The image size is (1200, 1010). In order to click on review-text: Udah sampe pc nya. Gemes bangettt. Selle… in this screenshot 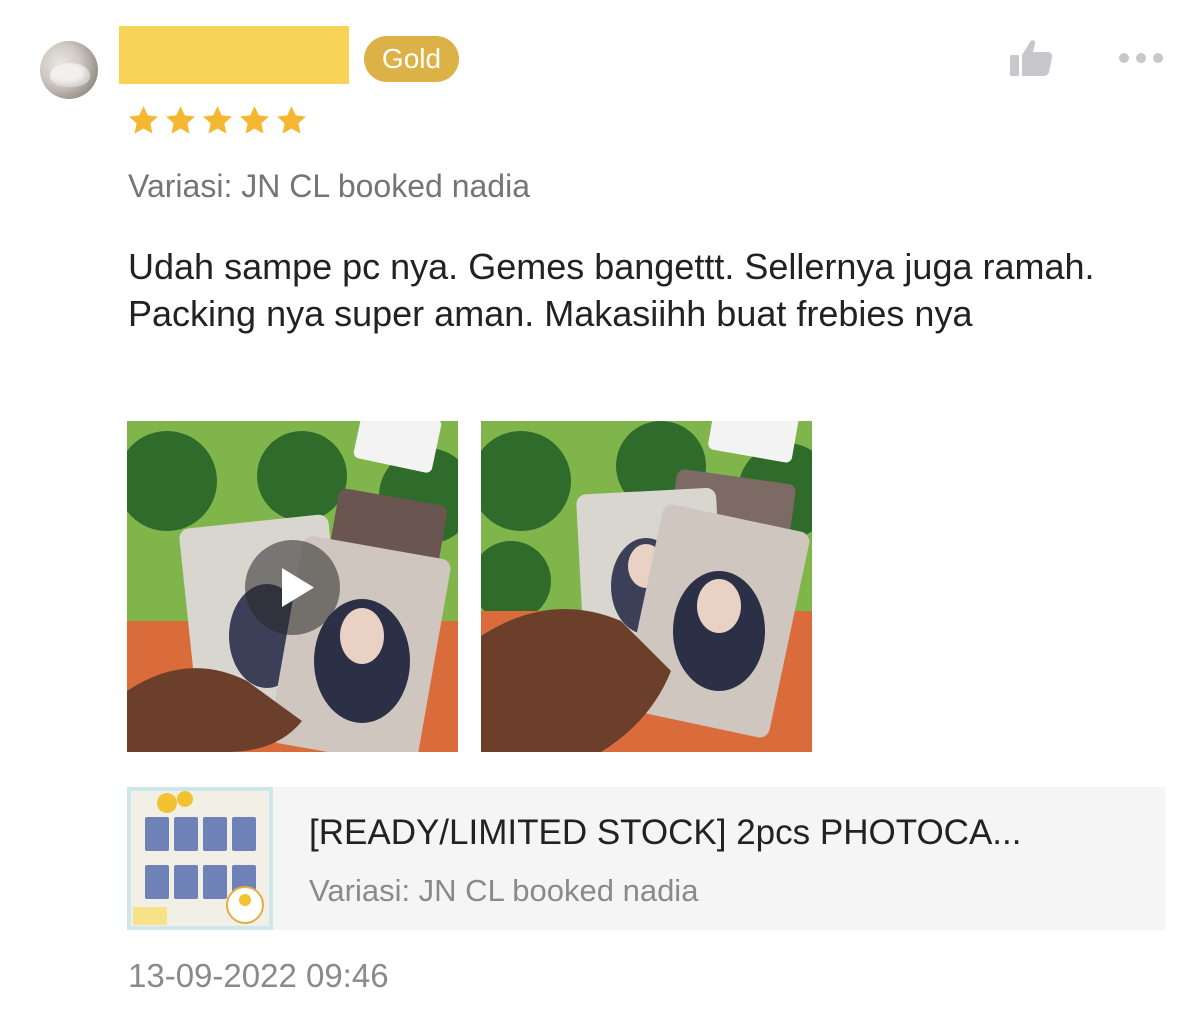, I will do `click(611, 290)`.